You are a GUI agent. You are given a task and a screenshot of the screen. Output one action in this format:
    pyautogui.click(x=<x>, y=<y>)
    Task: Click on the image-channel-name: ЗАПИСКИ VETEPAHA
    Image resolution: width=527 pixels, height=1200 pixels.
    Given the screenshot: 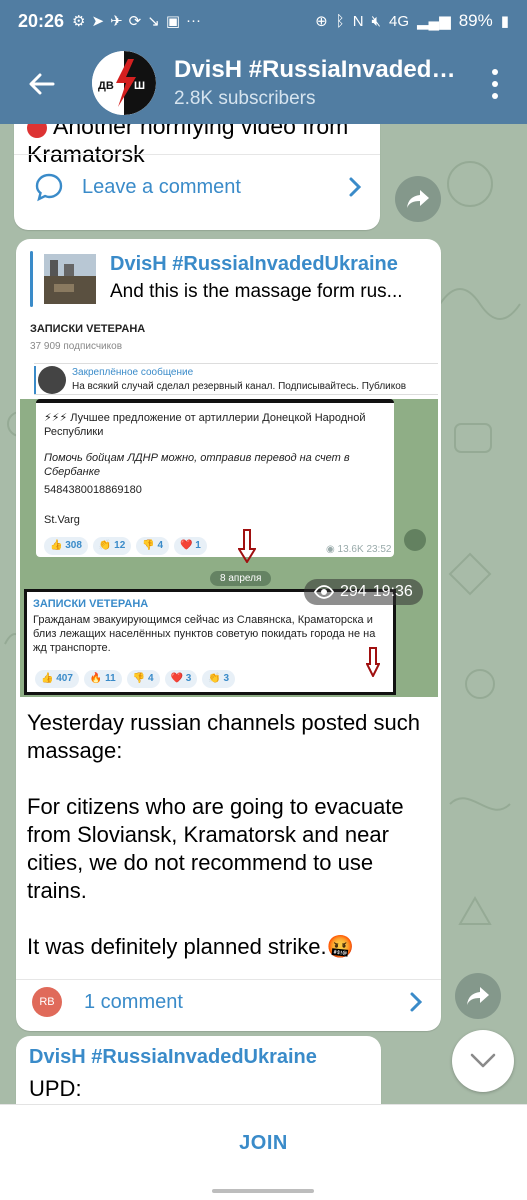 What is the action you would take?
    pyautogui.click(x=88, y=329)
    